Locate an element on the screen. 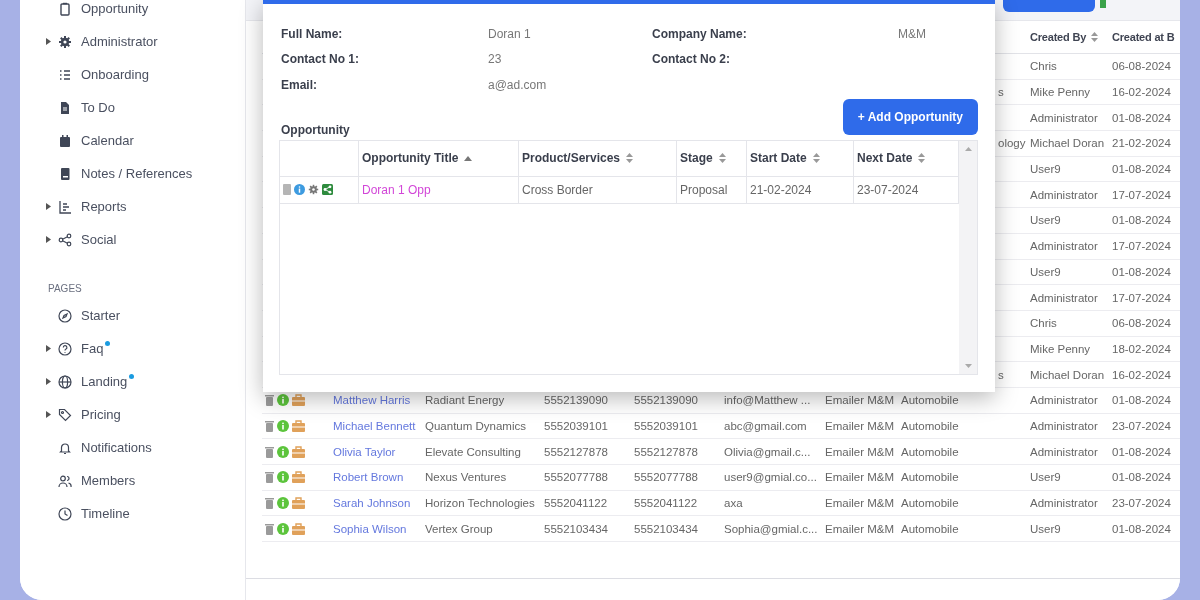 This screenshot has height=600, width=1200. table-cell: Radiant Energy is located at coordinates (465, 400).